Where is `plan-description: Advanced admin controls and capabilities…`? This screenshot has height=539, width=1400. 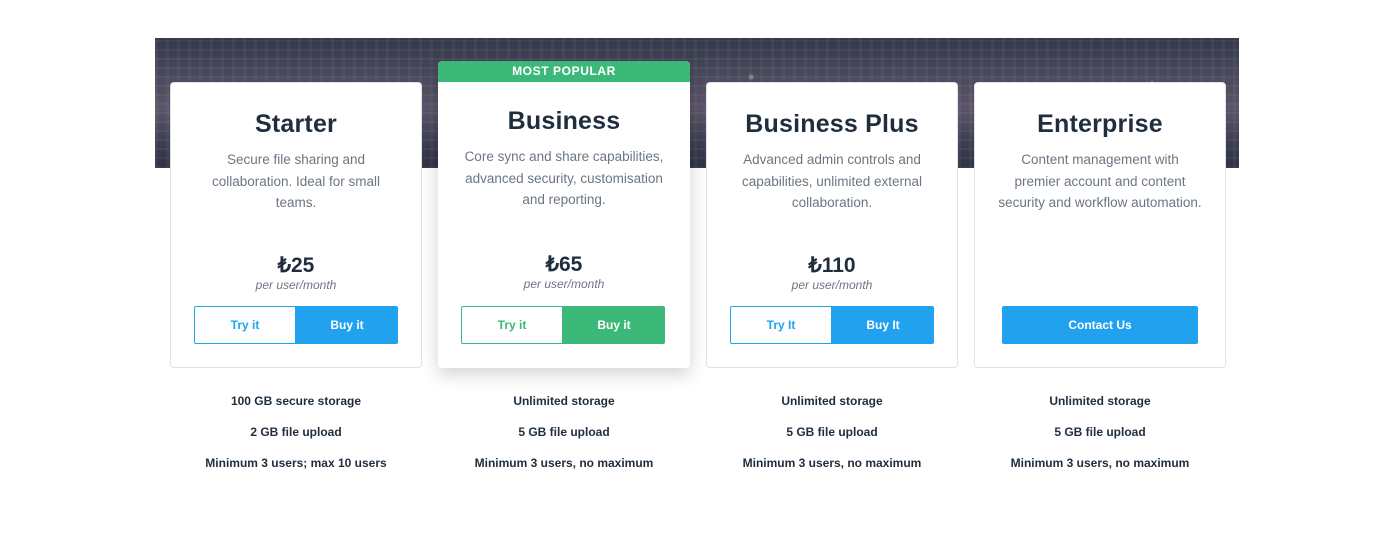
plan-description: Advanced admin controls and capabilities… is located at coordinates (832, 181).